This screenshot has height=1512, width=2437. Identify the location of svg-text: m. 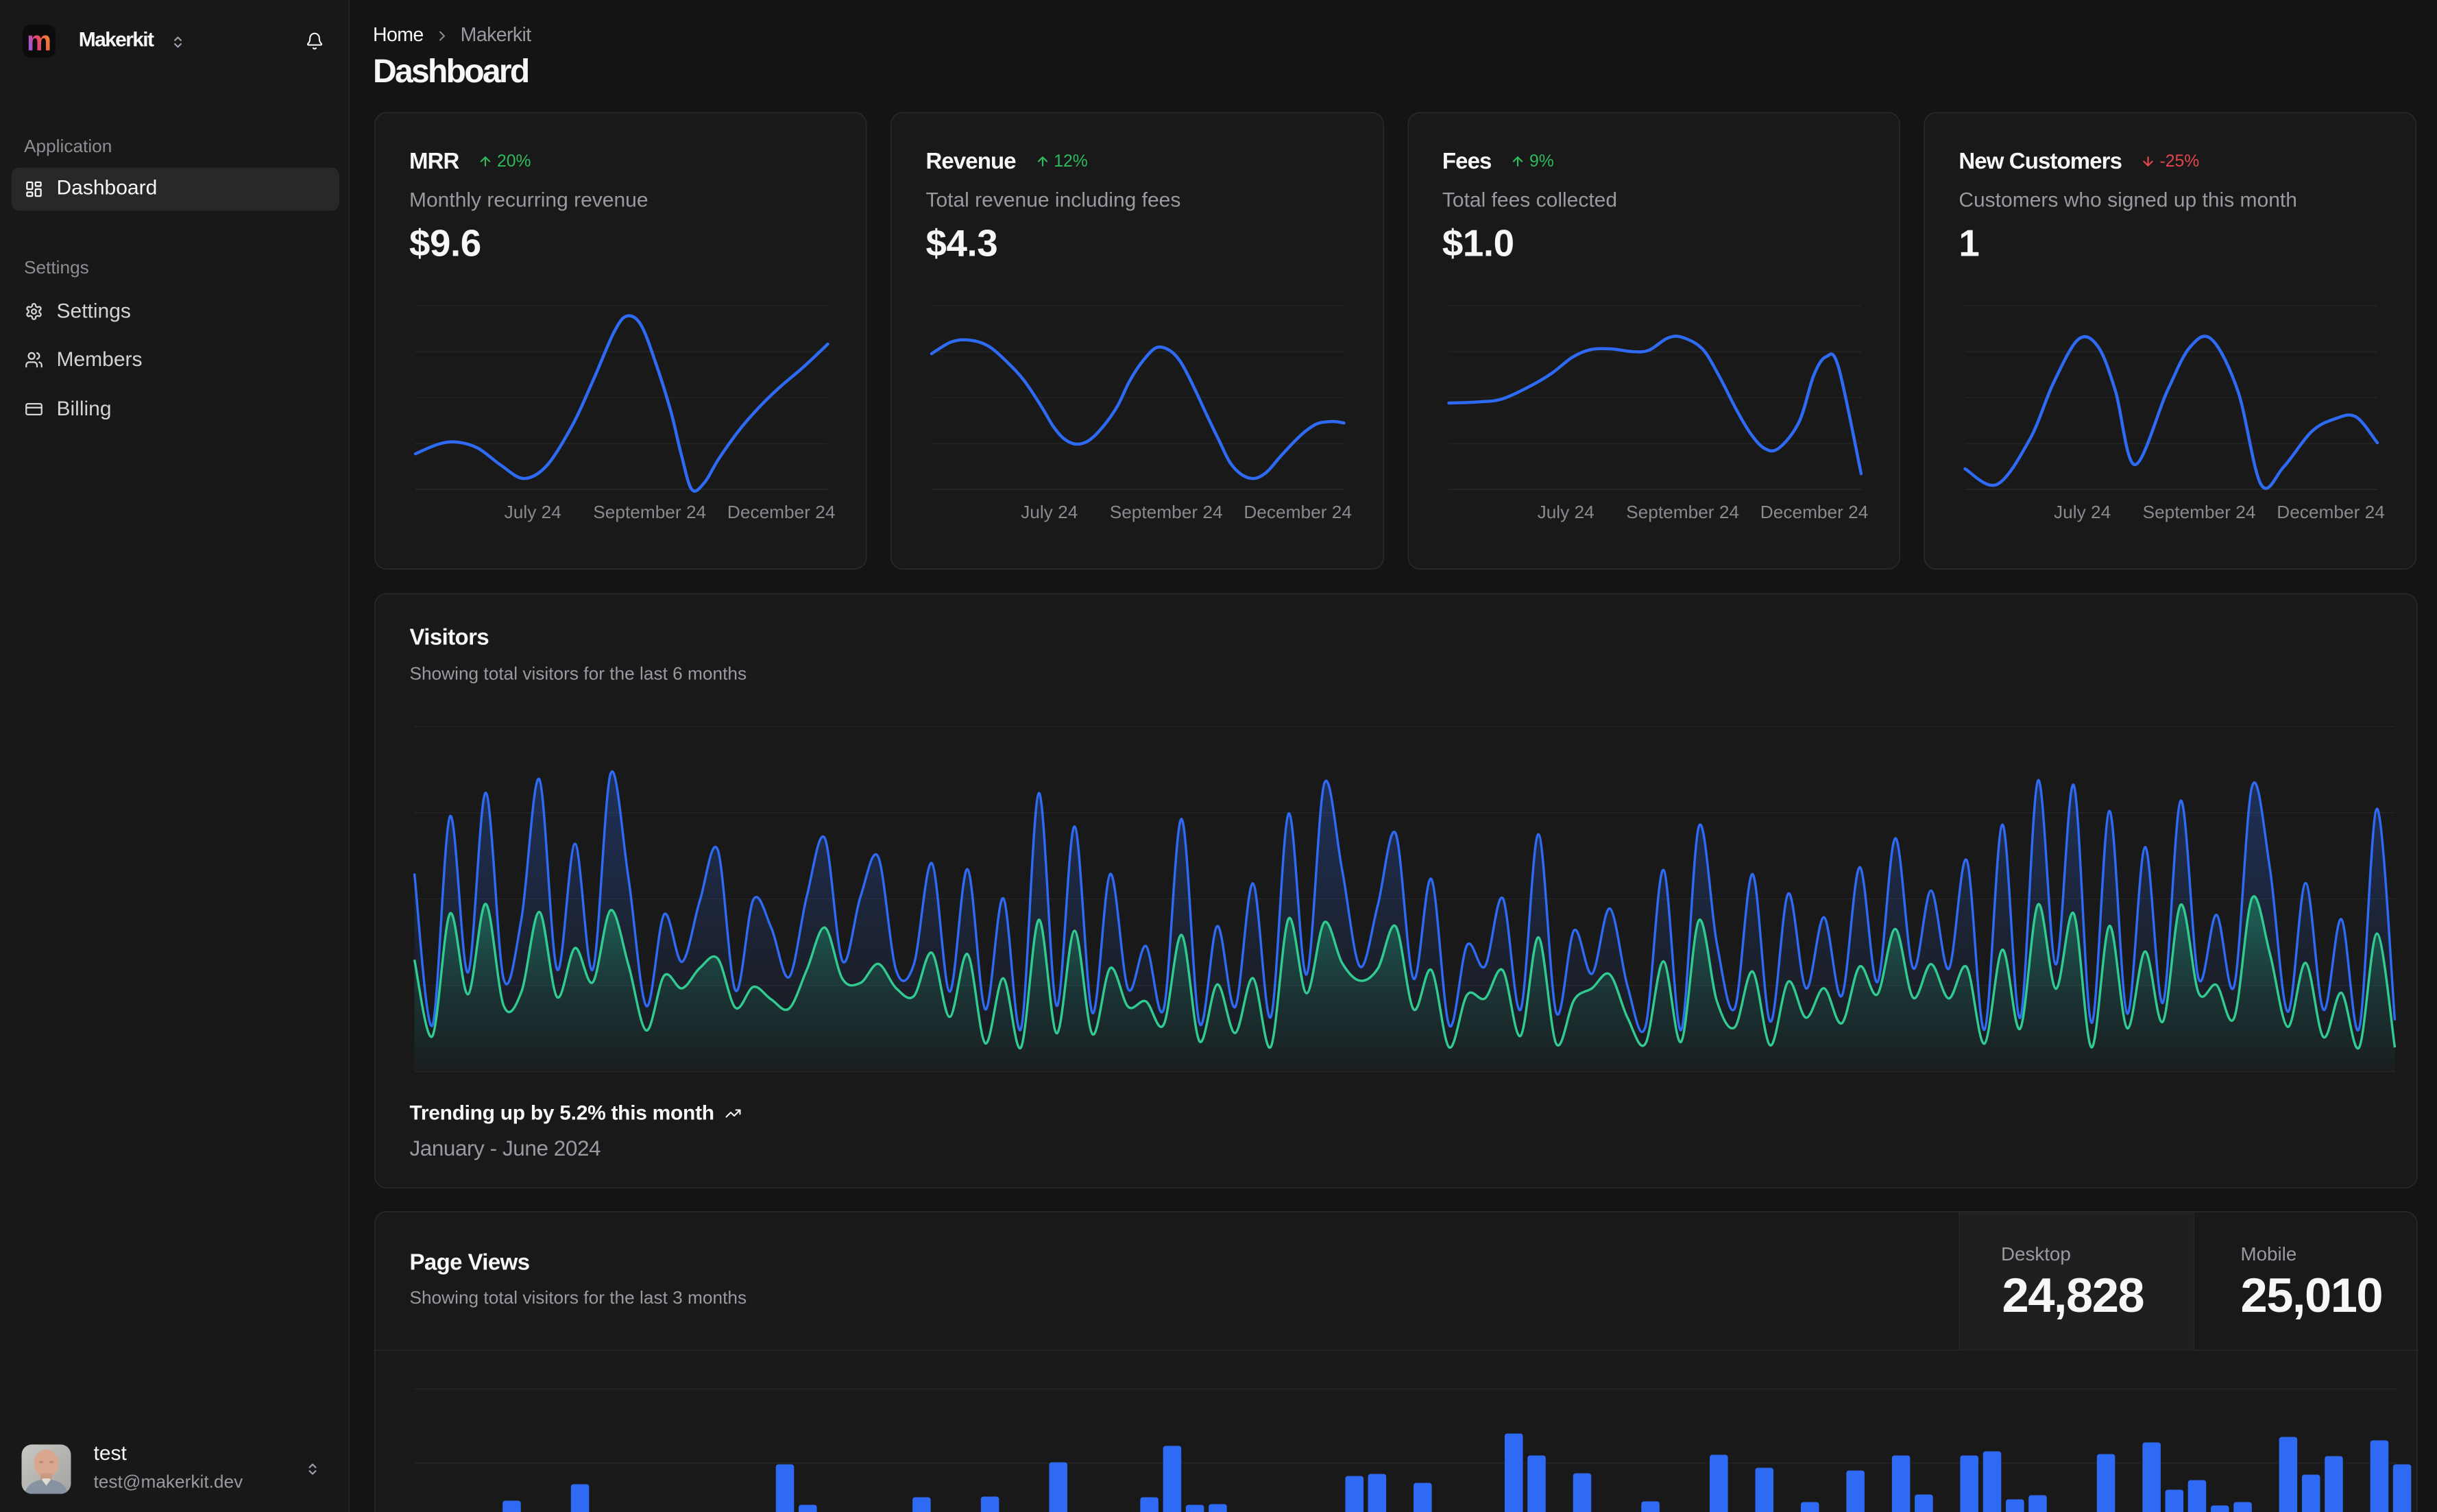
(39, 41).